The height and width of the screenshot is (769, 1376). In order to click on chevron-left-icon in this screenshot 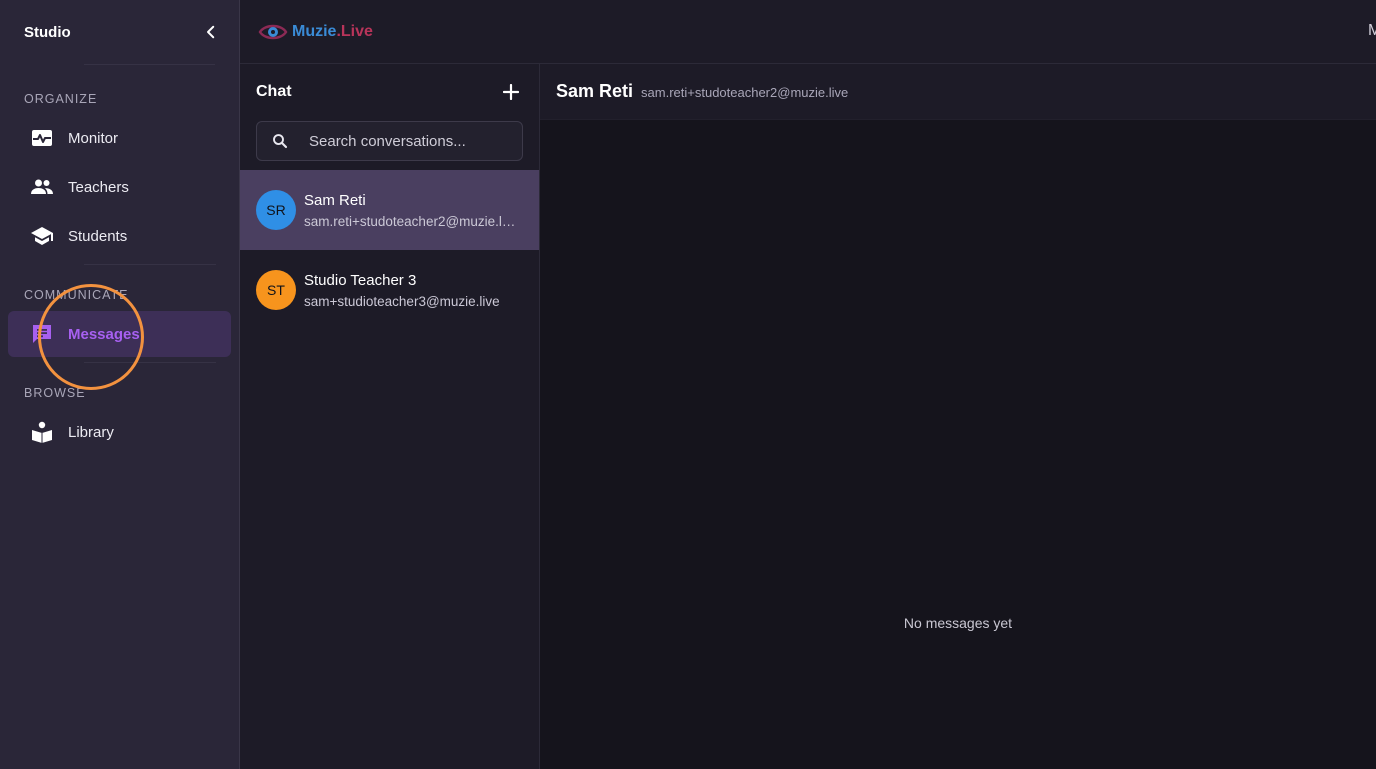, I will do `click(211, 32)`.